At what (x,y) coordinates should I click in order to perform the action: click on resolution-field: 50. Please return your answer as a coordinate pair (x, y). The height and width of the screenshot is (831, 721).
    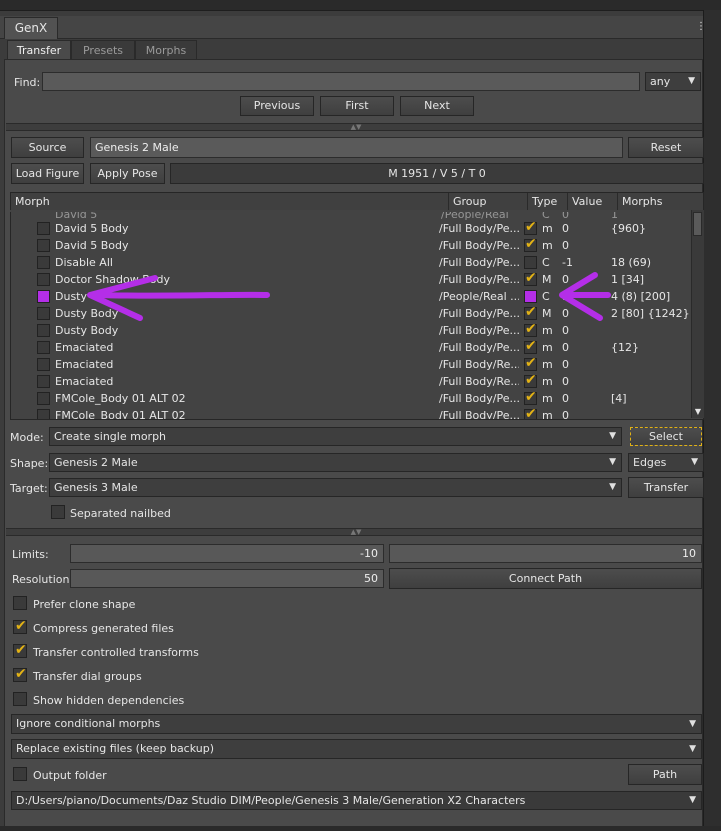
    Looking at the image, I should click on (227, 578).